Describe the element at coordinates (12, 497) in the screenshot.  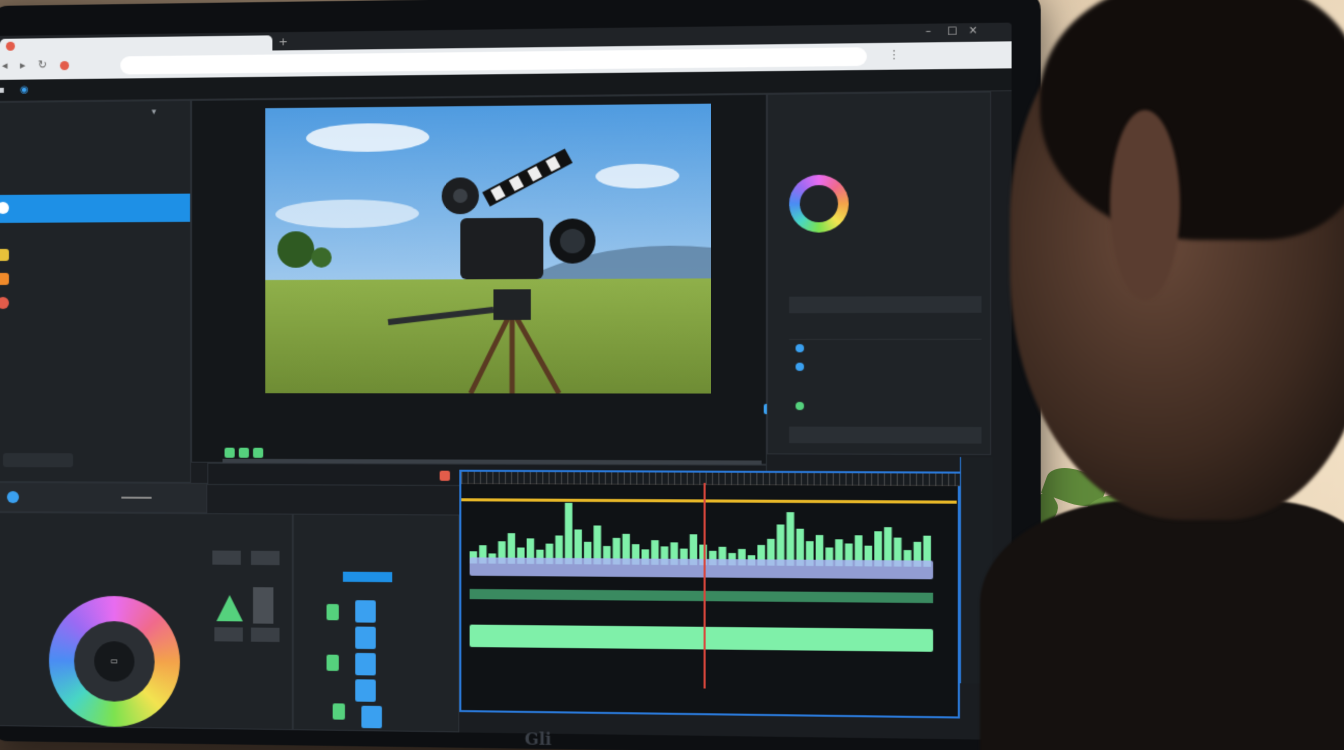
I see `search-icon` at that location.